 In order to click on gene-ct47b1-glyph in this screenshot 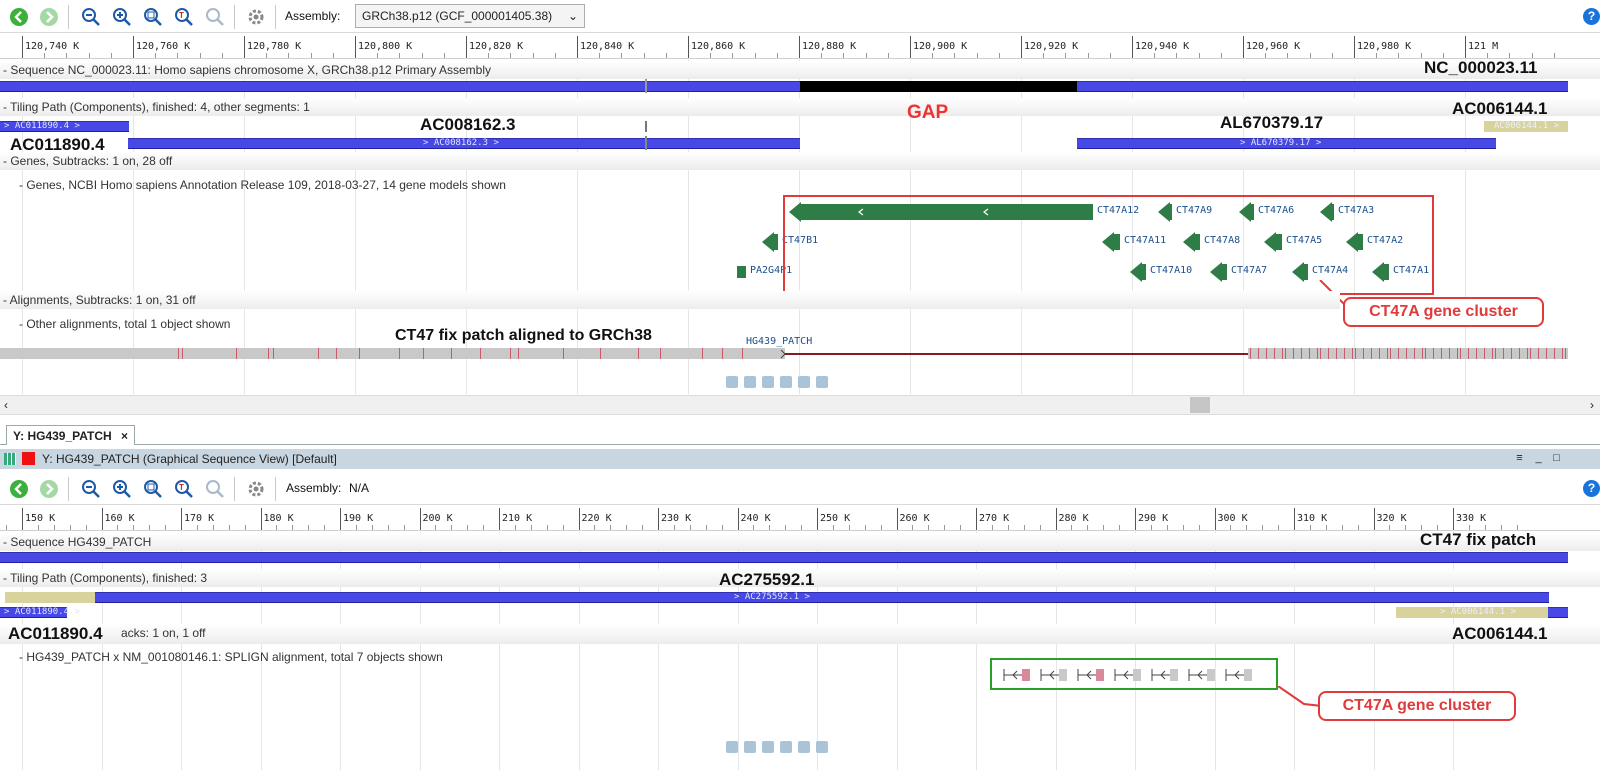, I will do `click(770, 242)`.